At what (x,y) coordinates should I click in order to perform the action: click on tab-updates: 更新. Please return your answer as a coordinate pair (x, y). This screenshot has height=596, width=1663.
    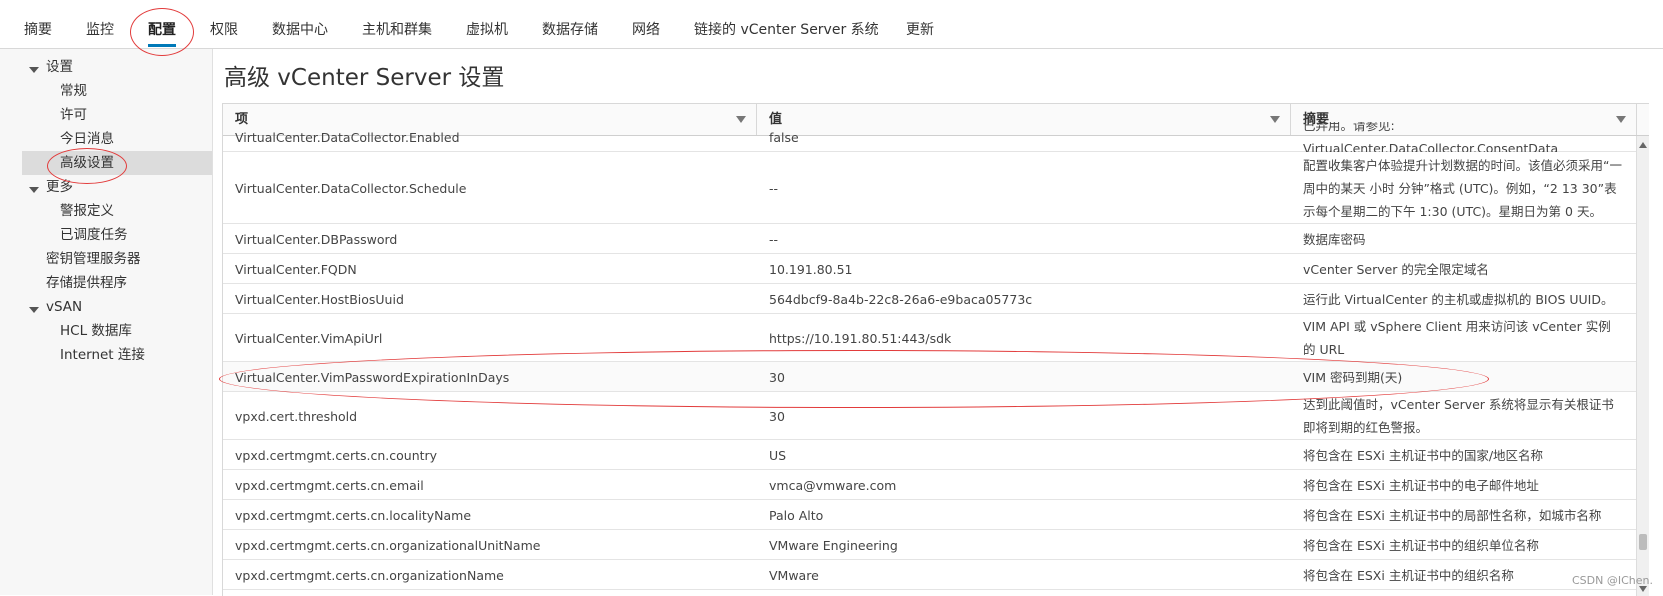
    Looking at the image, I should click on (920, 29).